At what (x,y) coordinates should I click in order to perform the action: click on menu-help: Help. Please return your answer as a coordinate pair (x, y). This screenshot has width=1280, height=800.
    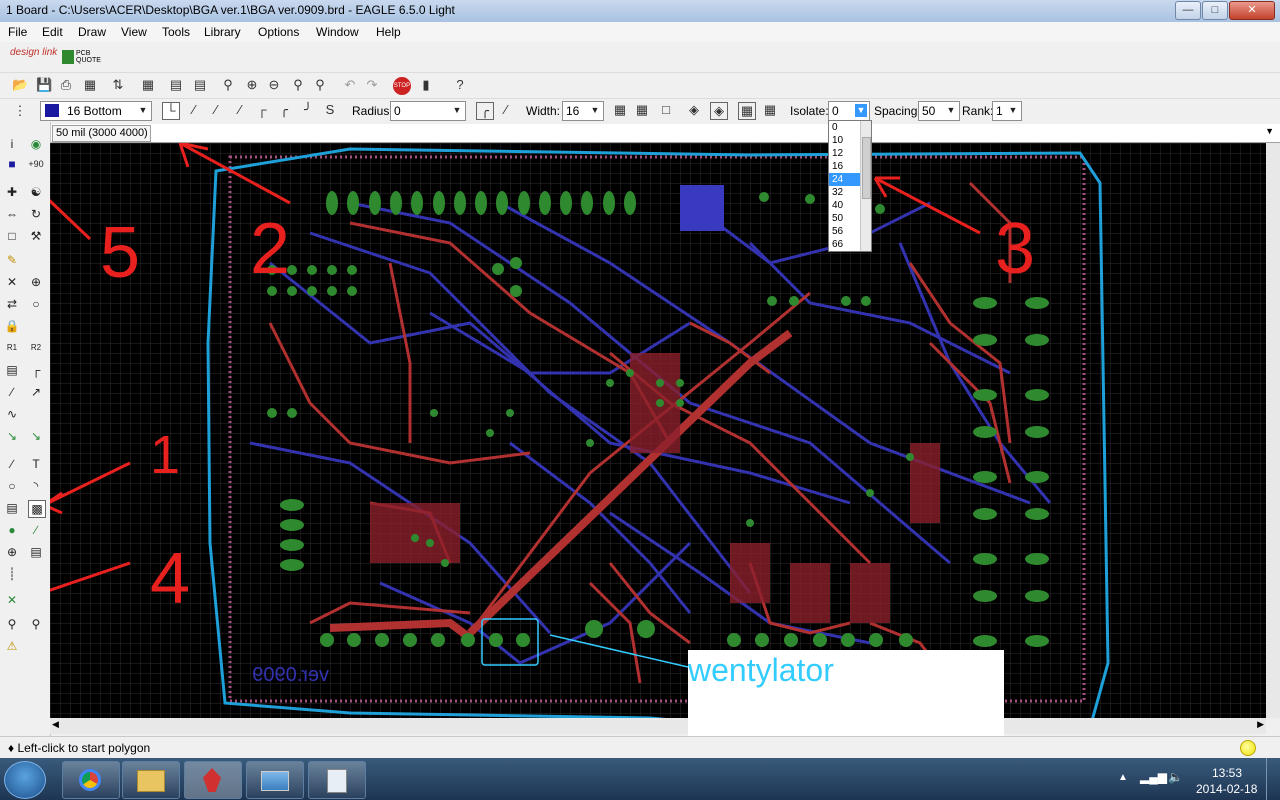
    Looking at the image, I should click on (388, 32).